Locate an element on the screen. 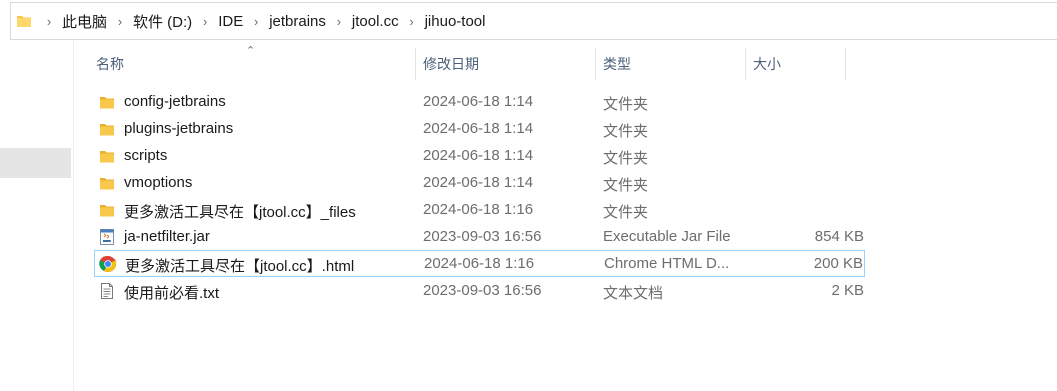 The height and width of the screenshot is (391, 1057). file-type: 文本文档 is located at coordinates (633, 293).